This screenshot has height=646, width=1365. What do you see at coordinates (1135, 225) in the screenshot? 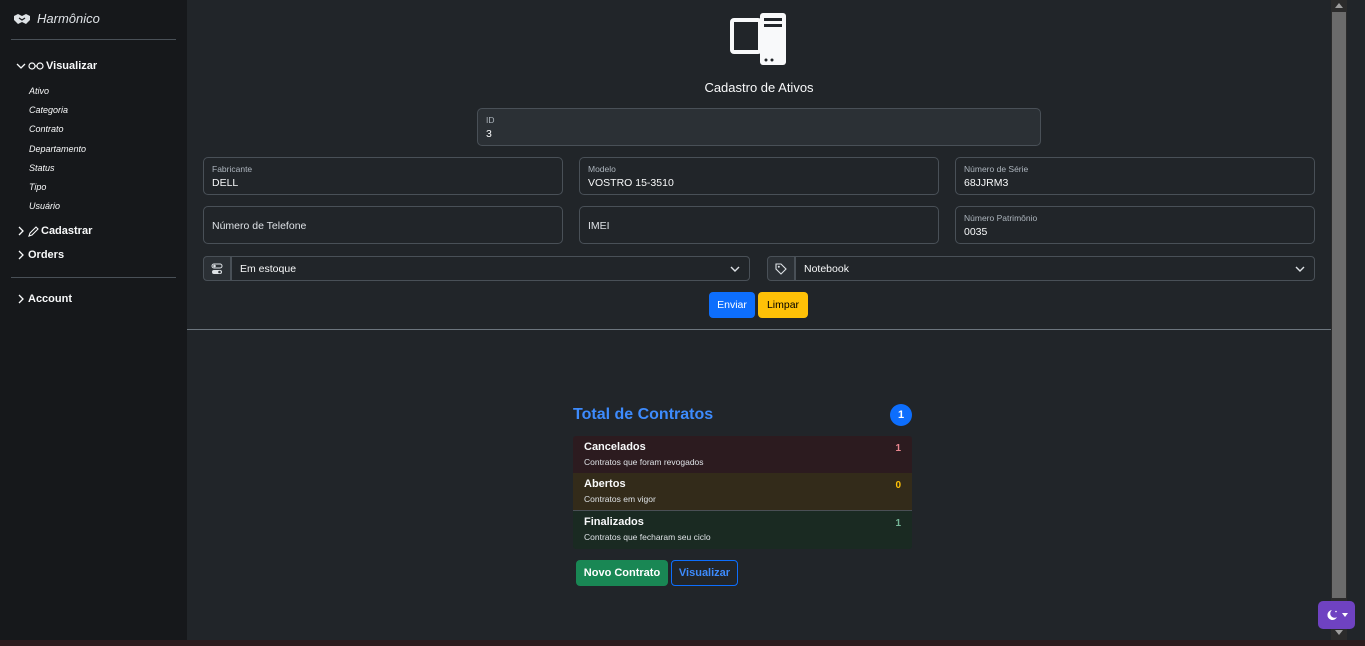
I see `patrimonio-field: Número Patrimônio 0035` at bounding box center [1135, 225].